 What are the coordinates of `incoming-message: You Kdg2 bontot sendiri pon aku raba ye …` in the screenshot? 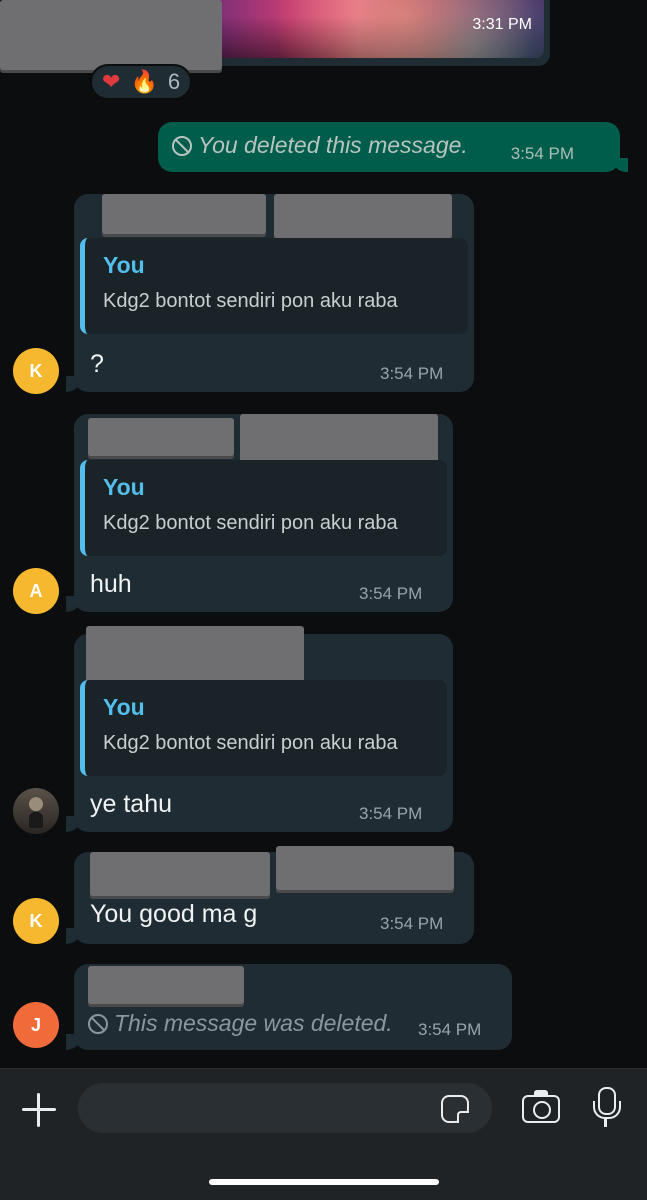 It's located at (259, 729).